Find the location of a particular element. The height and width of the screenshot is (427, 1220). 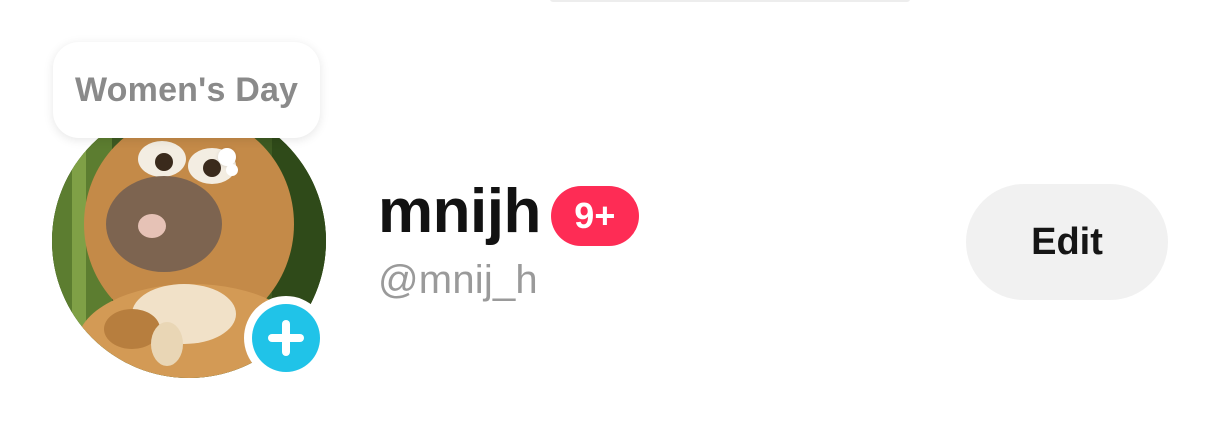

avatar-container is located at coordinates (190, 242).